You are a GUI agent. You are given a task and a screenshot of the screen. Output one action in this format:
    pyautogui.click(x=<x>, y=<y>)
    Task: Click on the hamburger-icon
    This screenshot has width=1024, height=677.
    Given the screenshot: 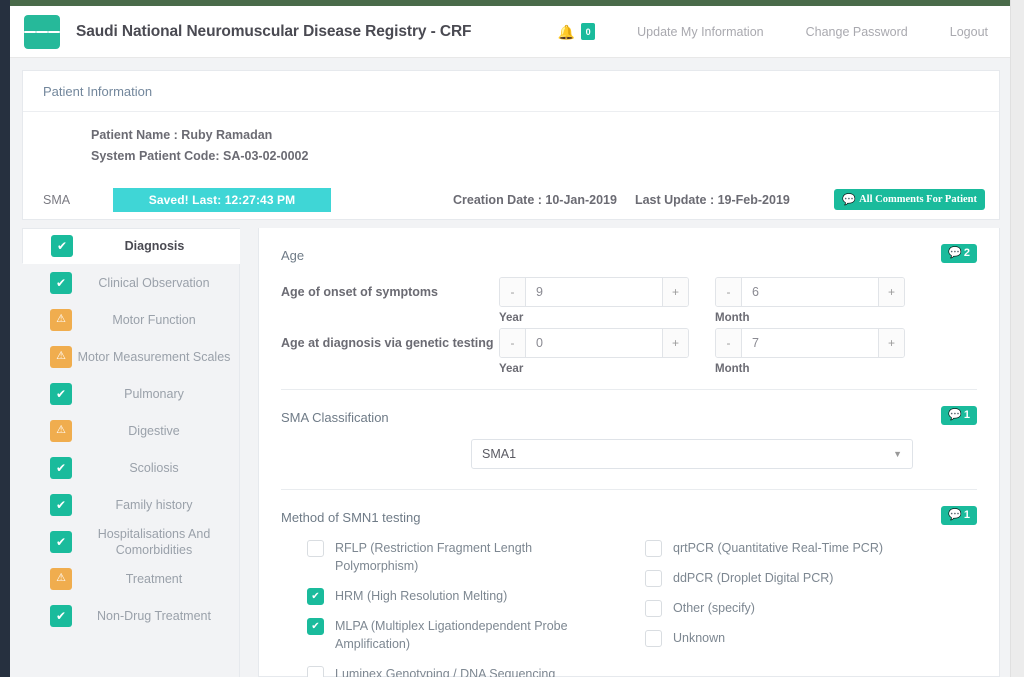 What is the action you would take?
    pyautogui.click(x=42, y=31)
    